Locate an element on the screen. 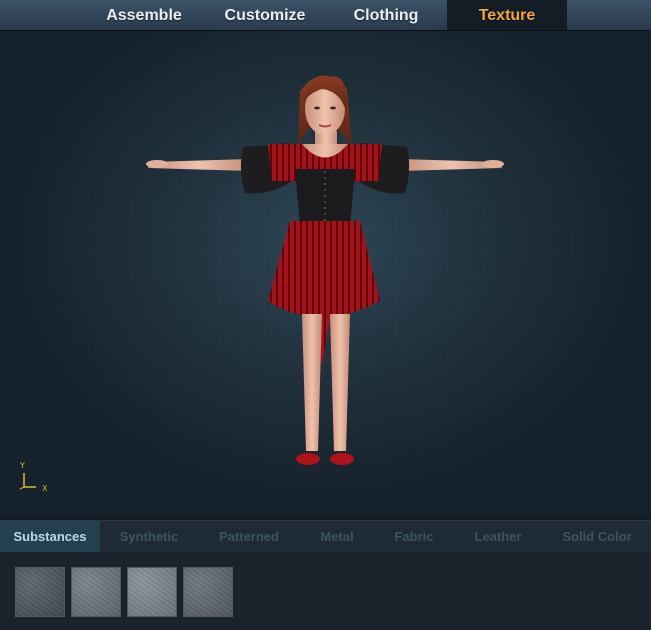 This screenshot has height=630, width=651. top-tab-bar: Assemble Customize Clothing Texture is located at coordinates (325, 15).